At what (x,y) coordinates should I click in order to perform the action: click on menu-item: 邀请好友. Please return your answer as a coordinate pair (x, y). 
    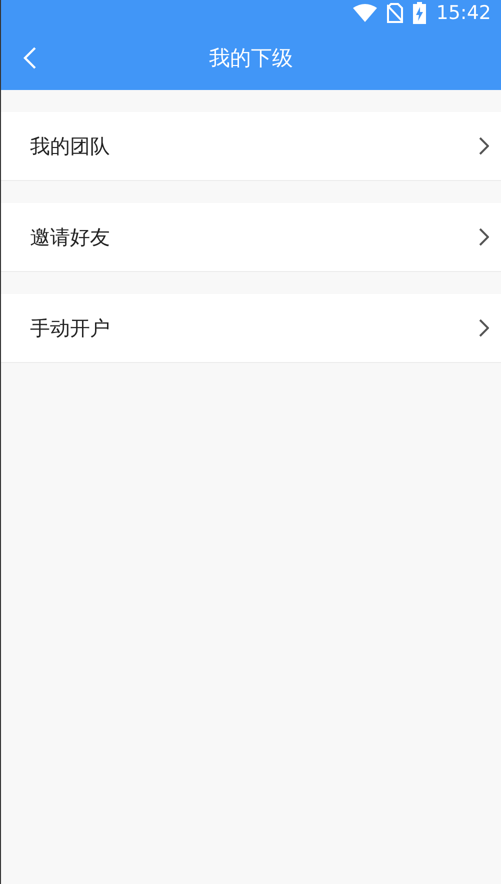
    Looking at the image, I should click on (251, 237).